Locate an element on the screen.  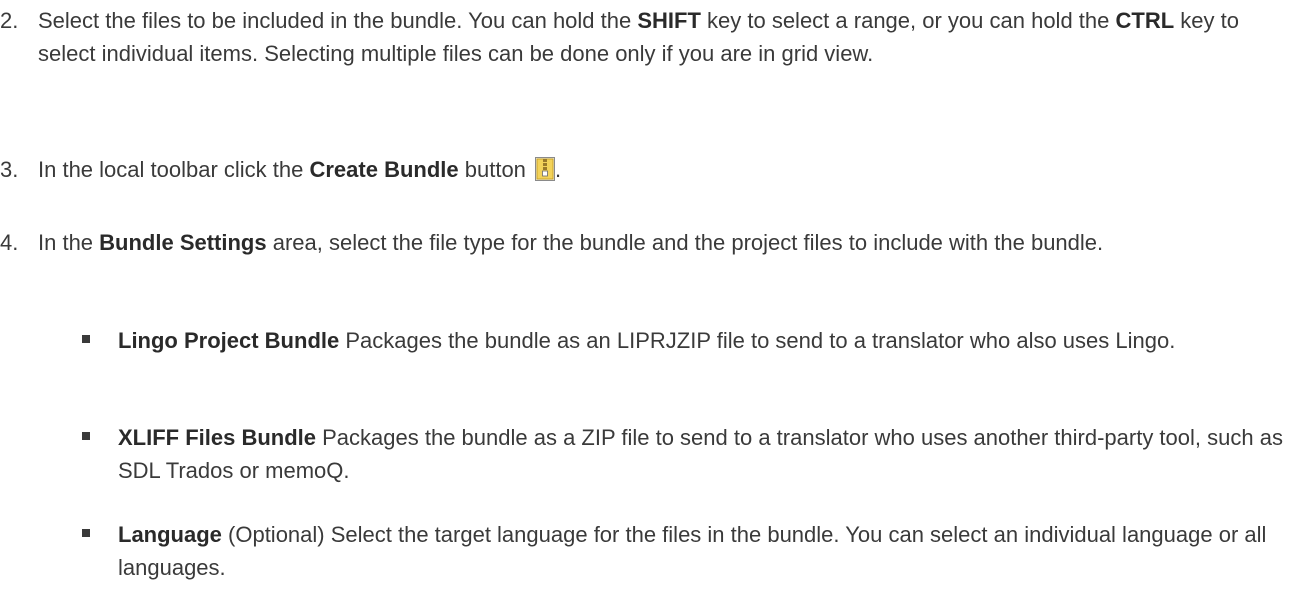
step-number: 3. is located at coordinates (9, 169).